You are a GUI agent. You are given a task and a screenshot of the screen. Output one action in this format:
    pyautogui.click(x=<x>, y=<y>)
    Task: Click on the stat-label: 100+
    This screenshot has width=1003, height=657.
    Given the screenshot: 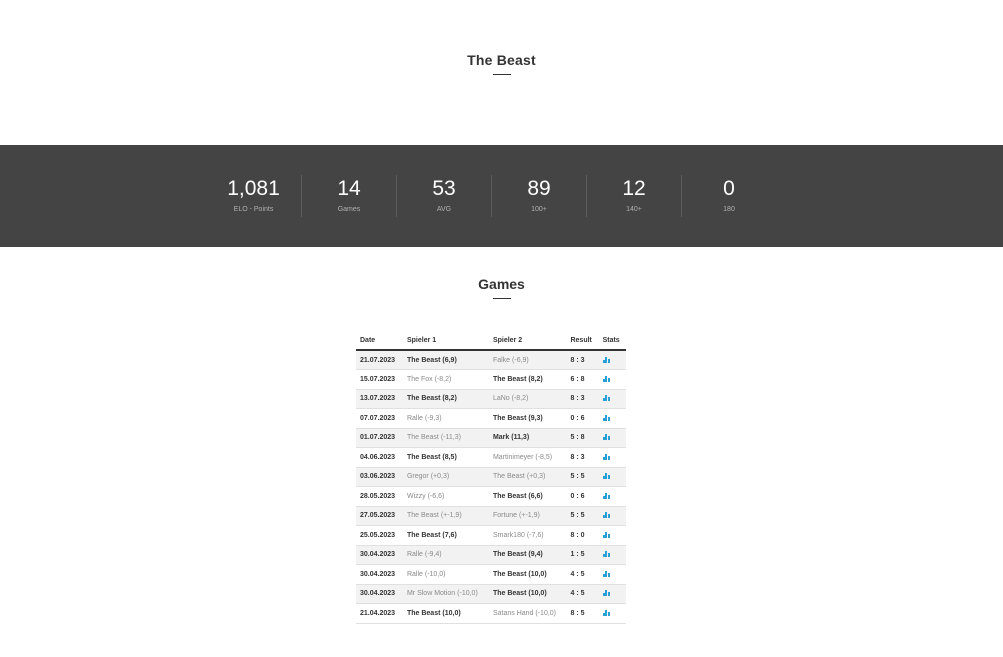 What is the action you would take?
    pyautogui.click(x=539, y=209)
    